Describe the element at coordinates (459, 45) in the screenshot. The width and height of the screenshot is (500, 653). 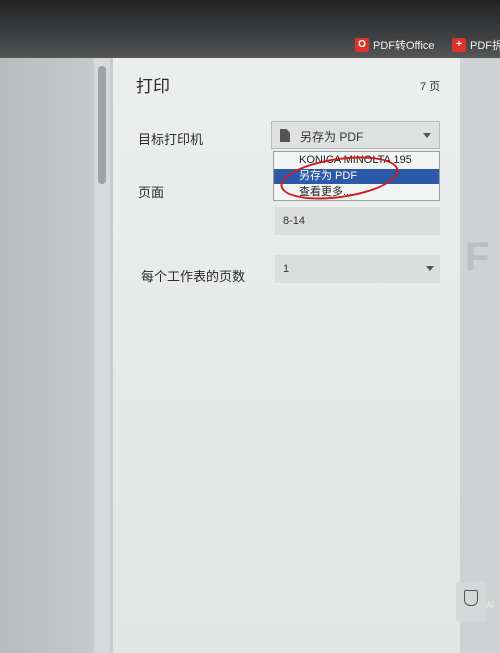
I see `split-icon: +` at that location.